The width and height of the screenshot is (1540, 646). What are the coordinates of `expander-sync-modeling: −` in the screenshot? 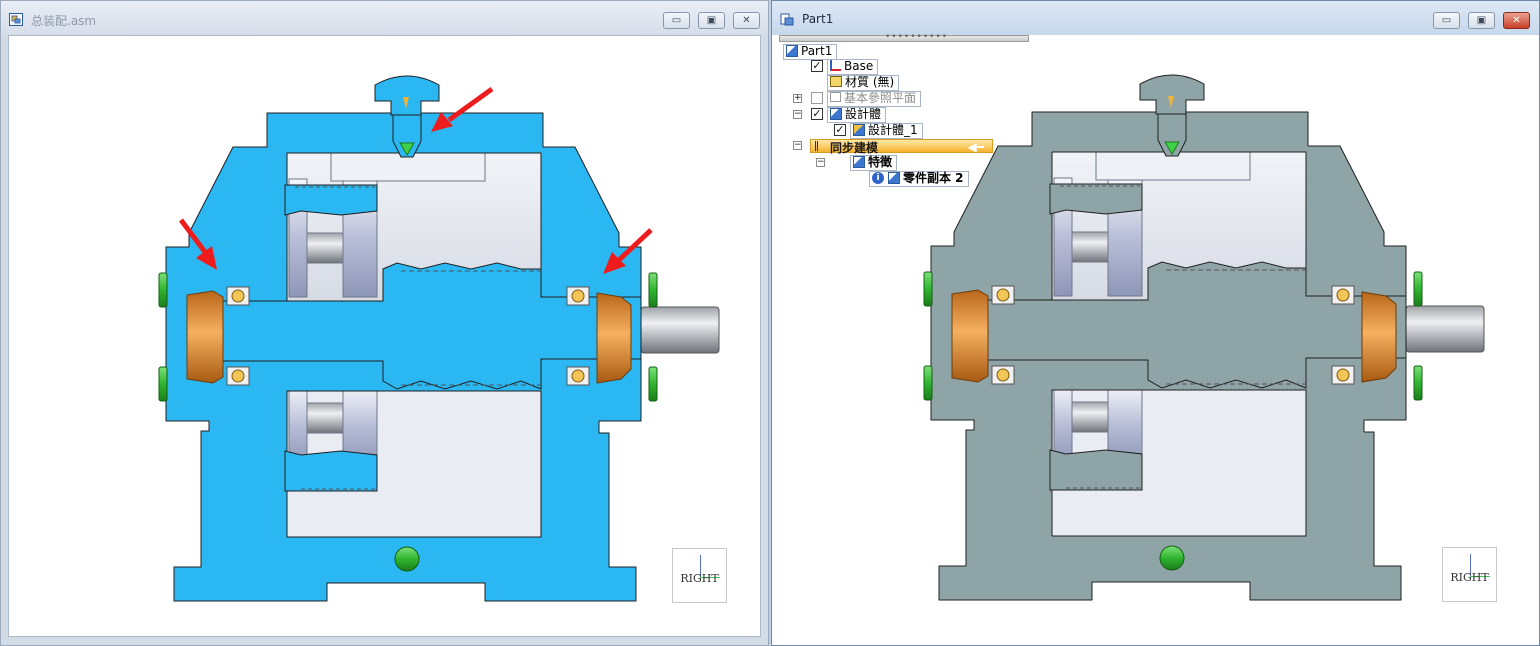 It's located at (797, 145).